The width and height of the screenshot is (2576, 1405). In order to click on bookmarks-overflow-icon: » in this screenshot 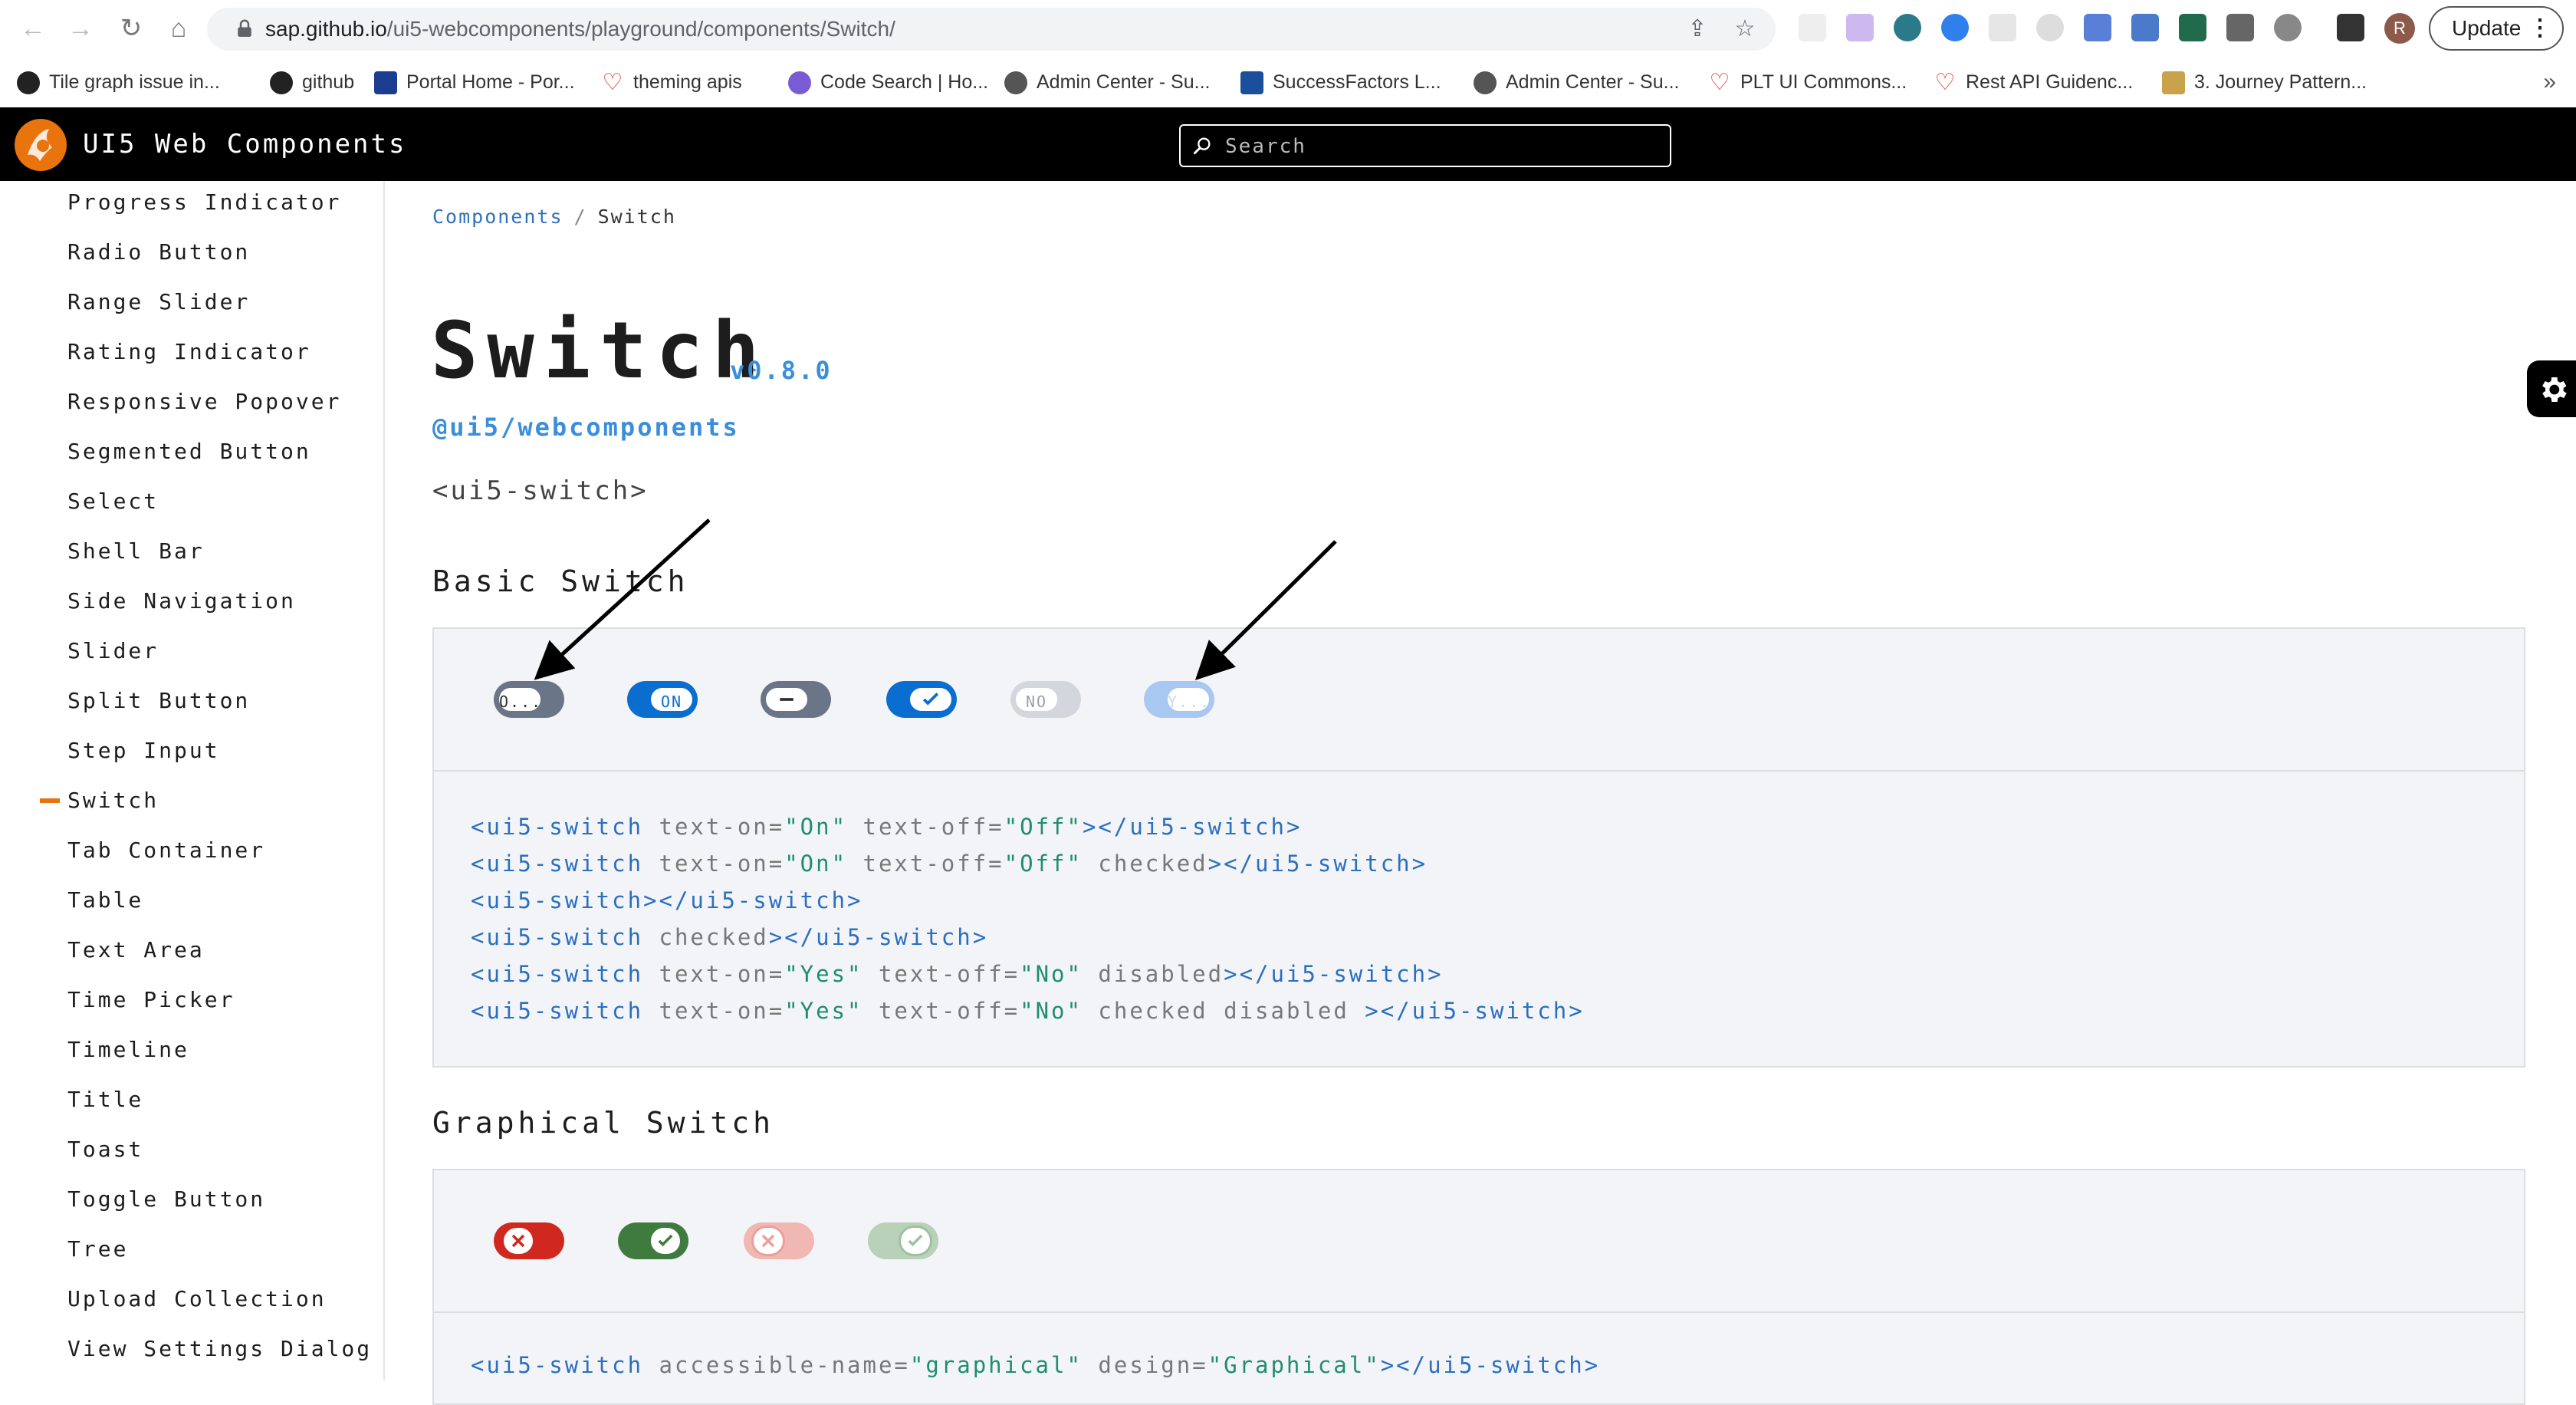, I will do `click(2549, 82)`.